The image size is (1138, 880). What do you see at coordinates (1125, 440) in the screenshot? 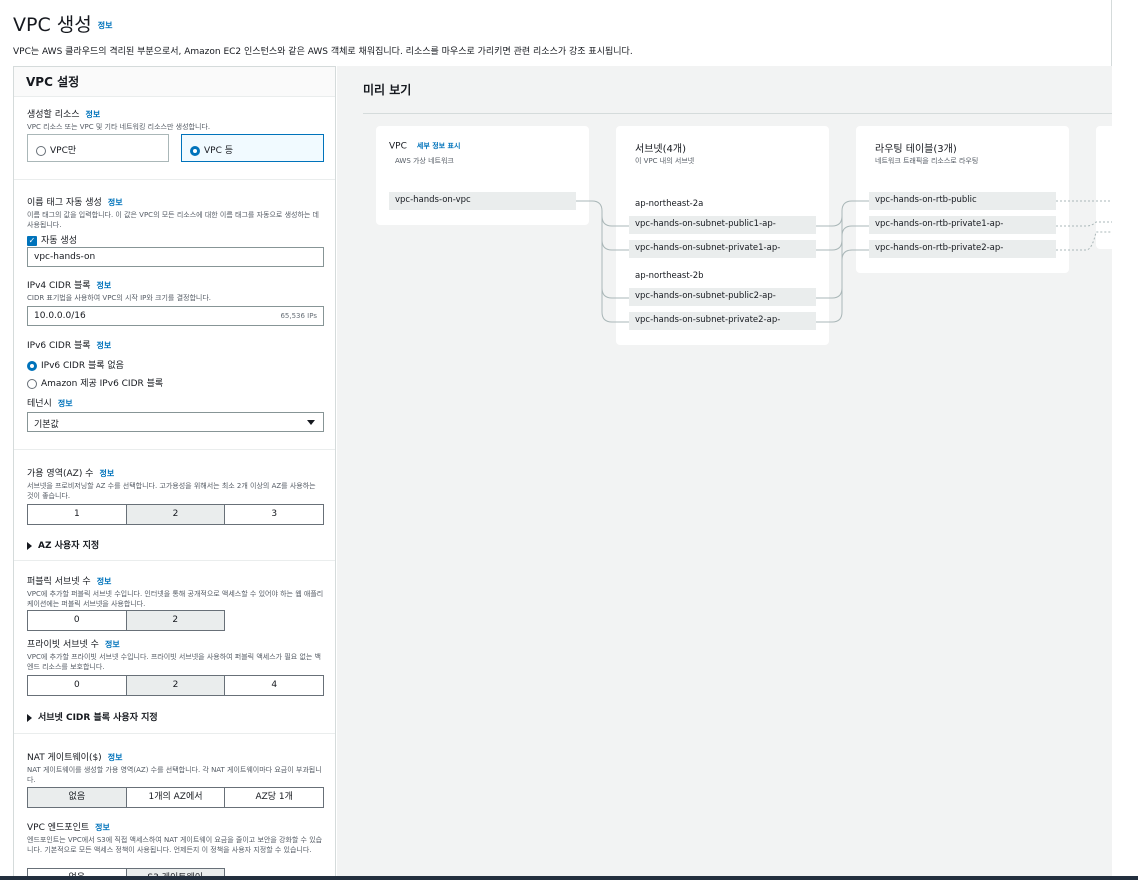
I see `right-gutter` at bounding box center [1125, 440].